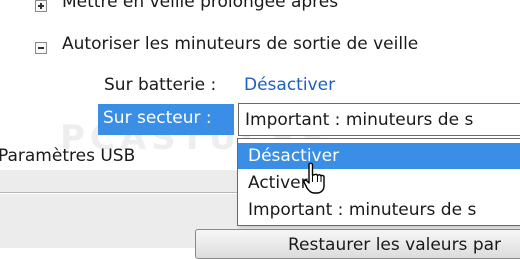 This screenshot has height=259, width=520. I want to click on tree-item-parametres-usb: Paramètres USB, so click(67, 156).